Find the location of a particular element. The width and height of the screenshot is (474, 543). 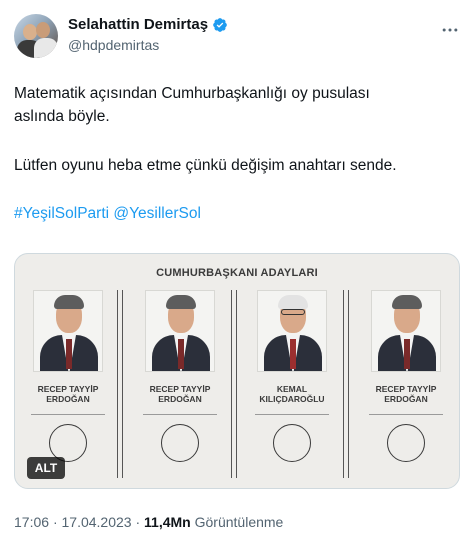

more-options-icon is located at coordinates (450, 30).